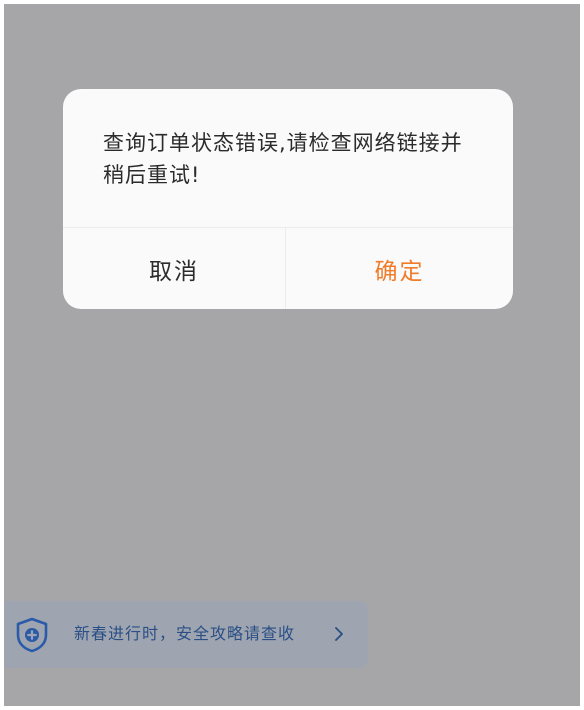 The height and width of the screenshot is (710, 584). What do you see at coordinates (283, 159) in the screenshot?
I see `dialog-message: 查询订单状态错误,请检查网络链接并稍后重试!` at bounding box center [283, 159].